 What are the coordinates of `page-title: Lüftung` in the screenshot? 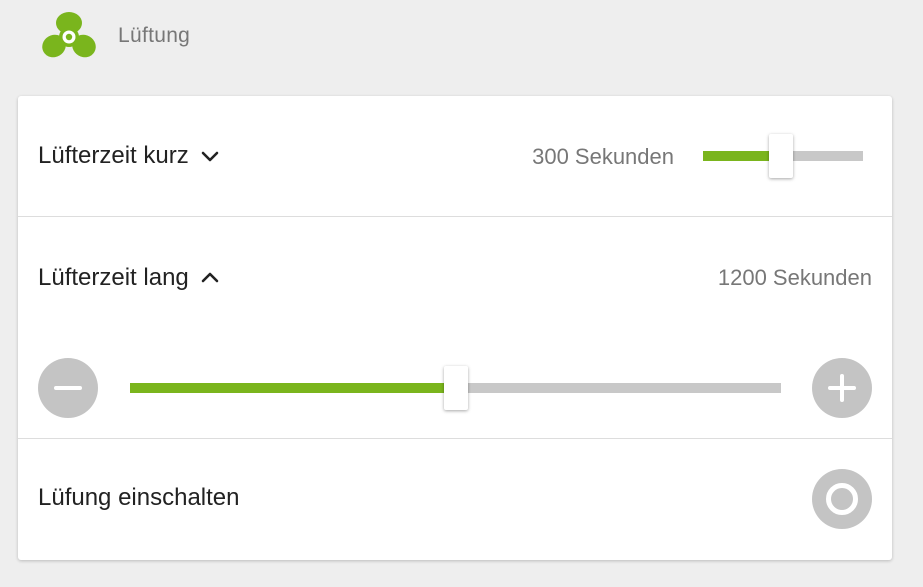 It's located at (154, 35).